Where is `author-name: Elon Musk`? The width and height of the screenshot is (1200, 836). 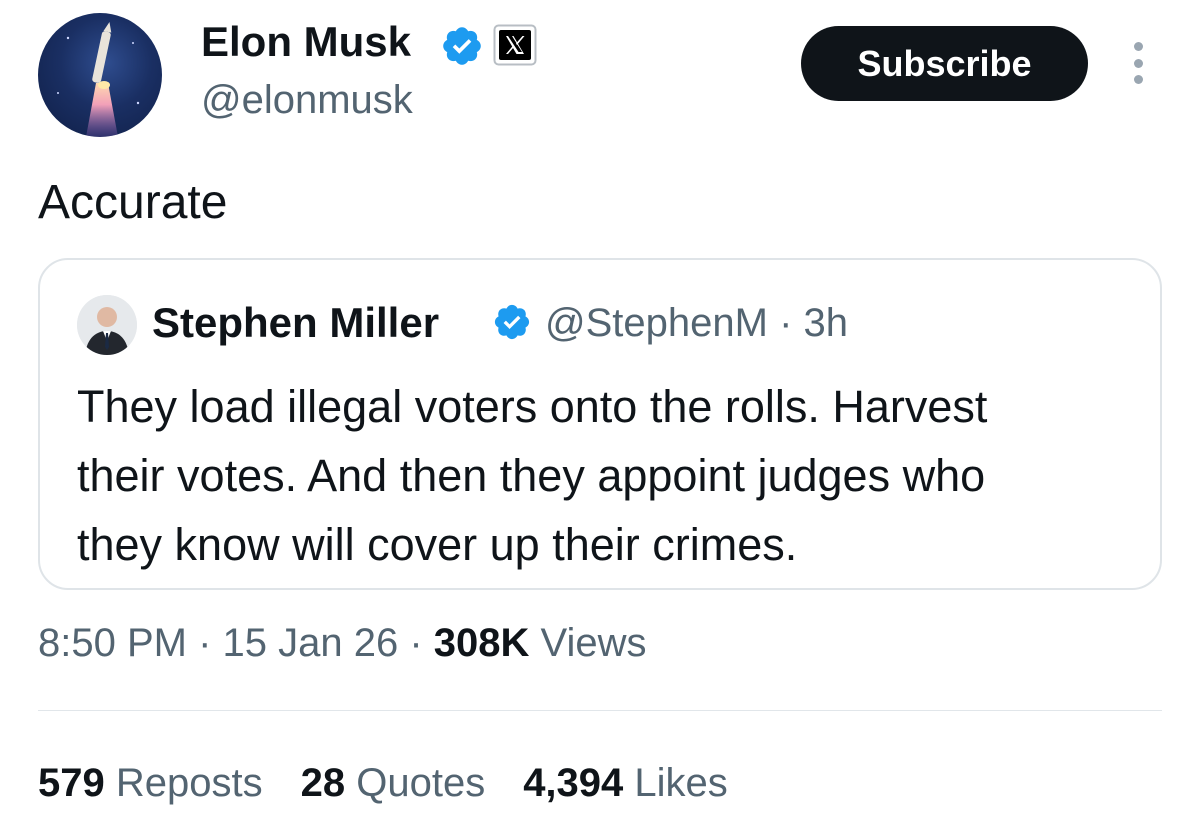
author-name: Elon Musk is located at coordinates (306, 42).